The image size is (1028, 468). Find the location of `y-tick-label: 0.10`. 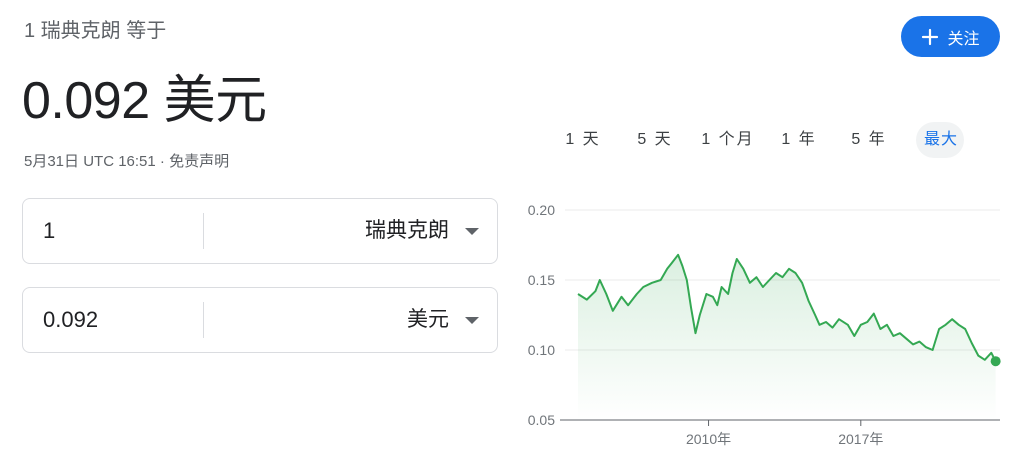

y-tick-label: 0.10 is located at coordinates (541, 350).